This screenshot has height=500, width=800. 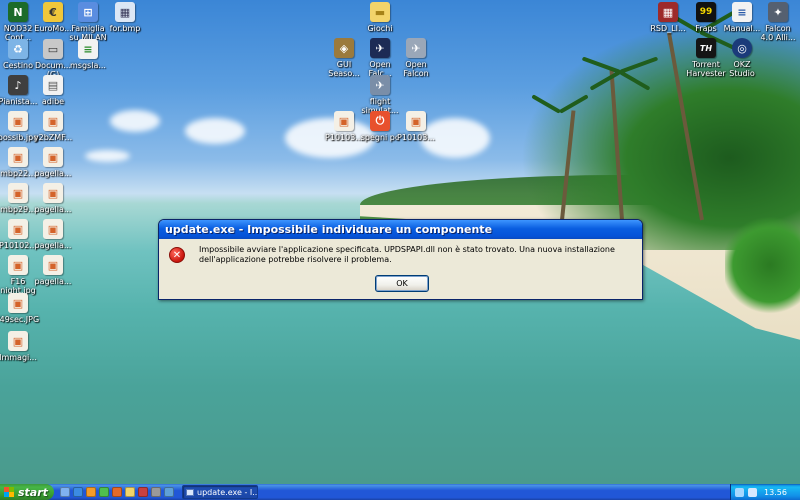 I want to click on system-tray: 13.56, so click(x=765, y=492).